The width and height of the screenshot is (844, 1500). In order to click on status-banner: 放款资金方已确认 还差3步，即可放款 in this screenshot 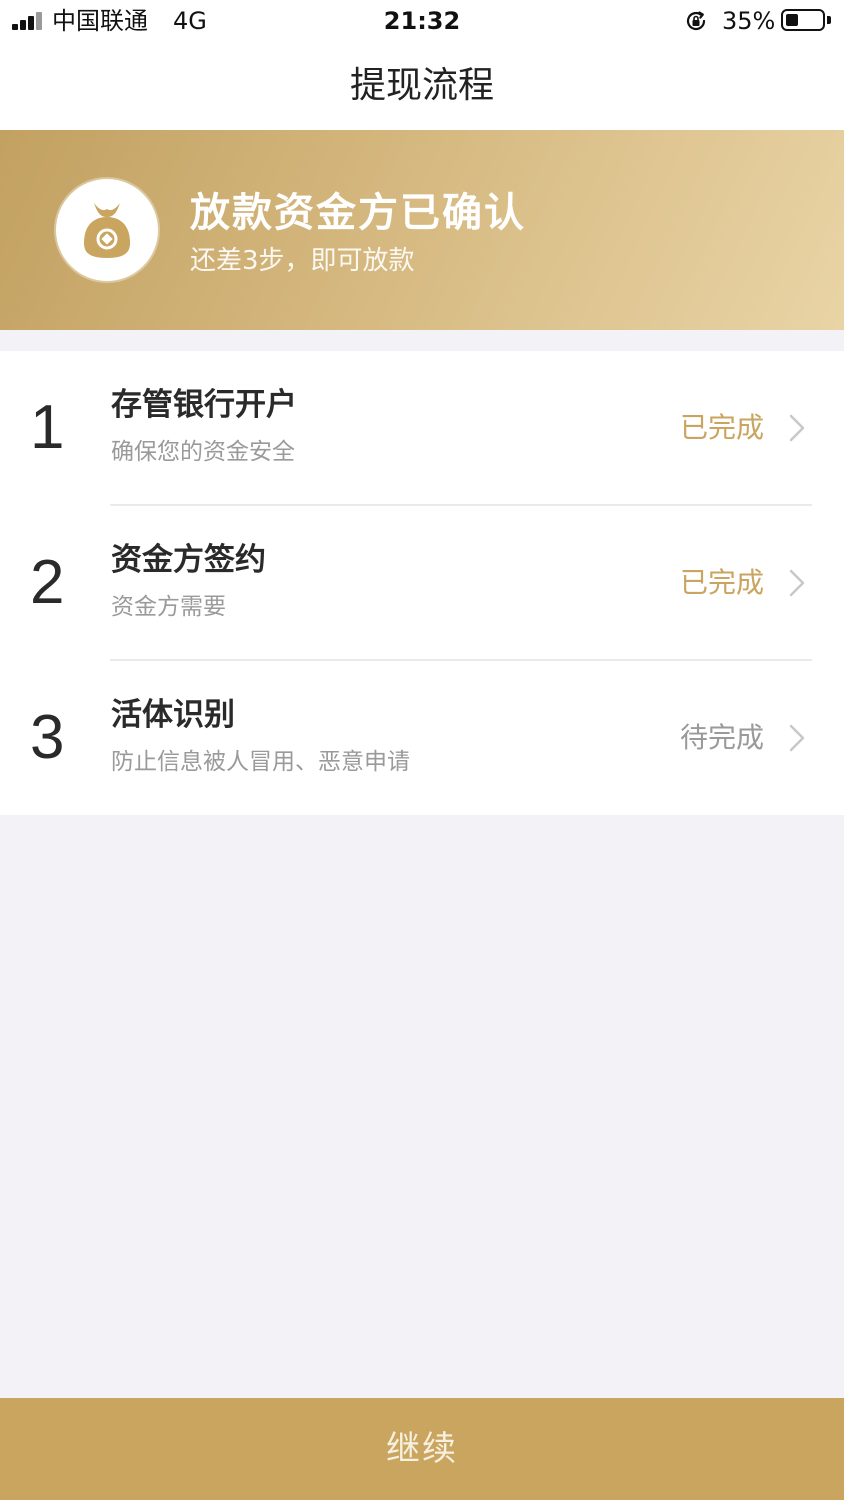, I will do `click(422, 230)`.